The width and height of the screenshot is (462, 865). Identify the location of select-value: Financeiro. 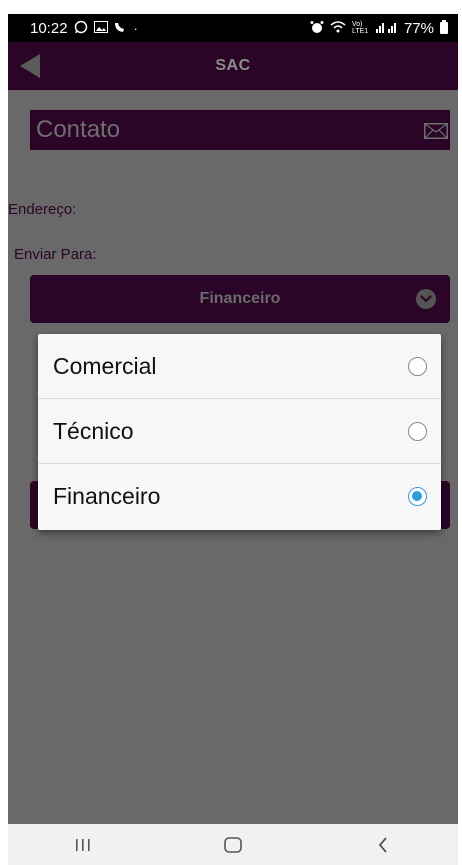
(240, 298).